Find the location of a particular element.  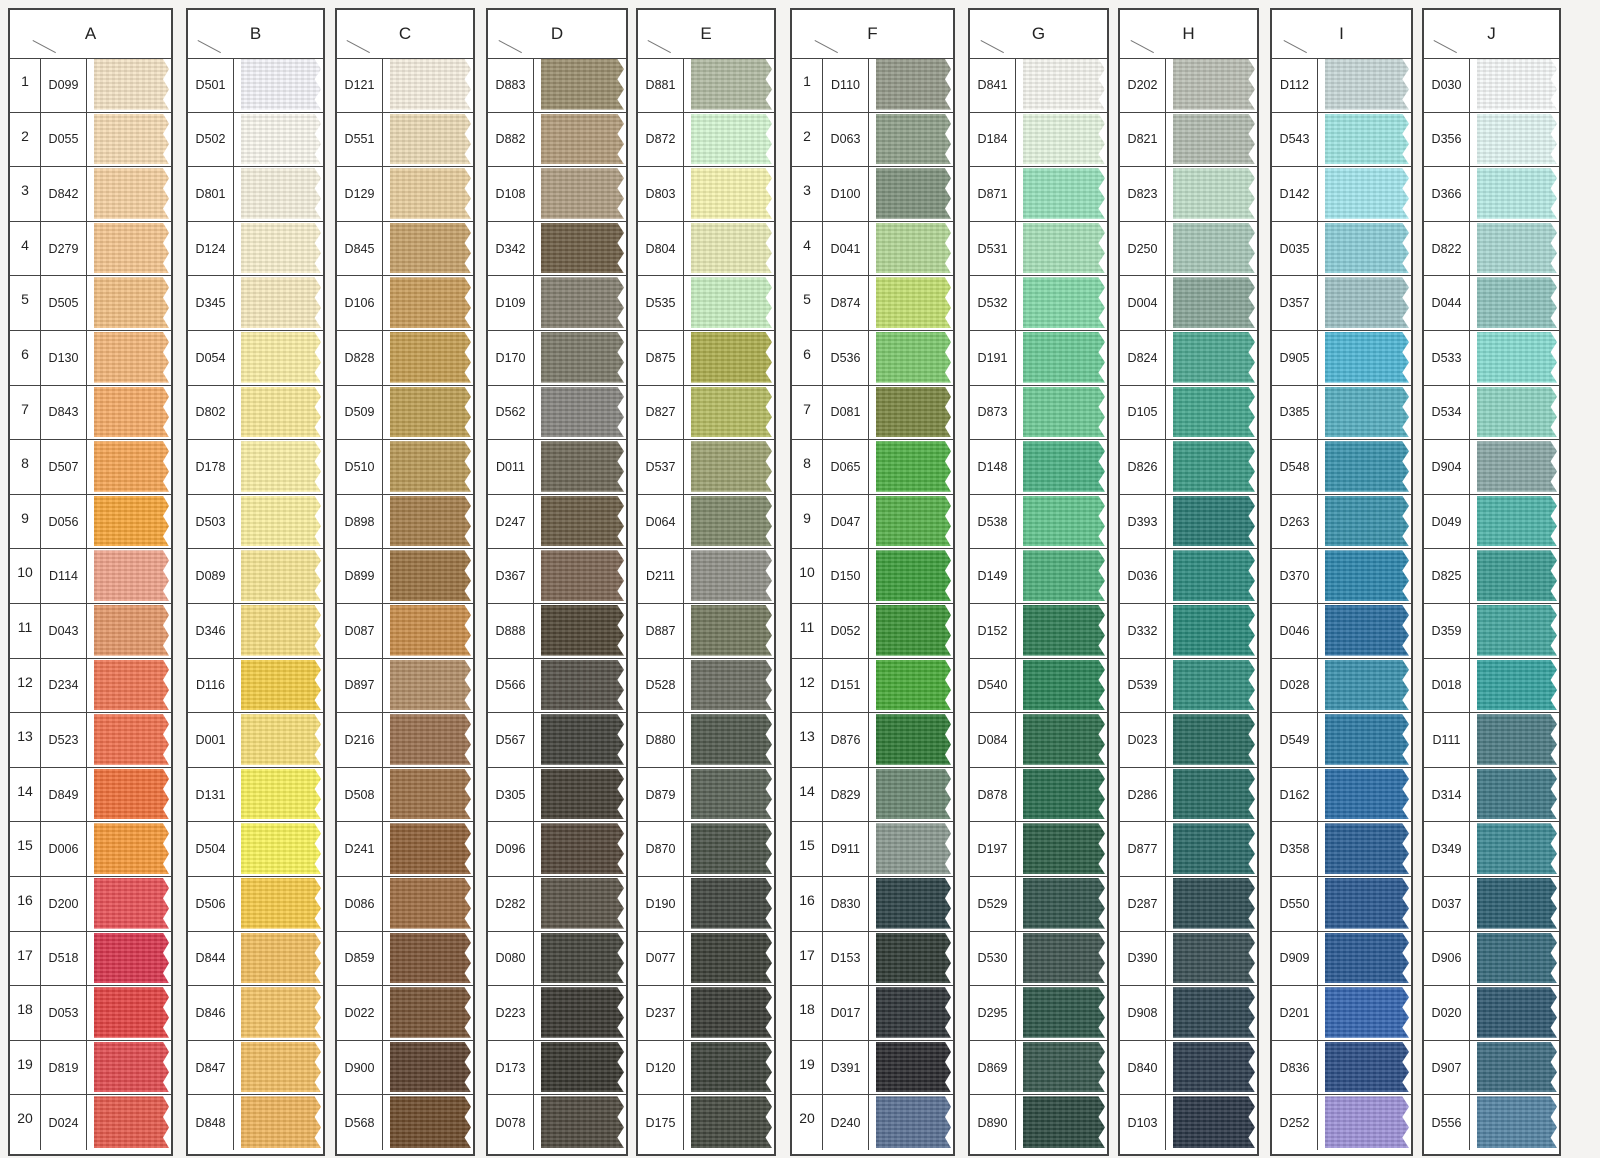

swatch-row: D550 is located at coordinates (1341, 904).